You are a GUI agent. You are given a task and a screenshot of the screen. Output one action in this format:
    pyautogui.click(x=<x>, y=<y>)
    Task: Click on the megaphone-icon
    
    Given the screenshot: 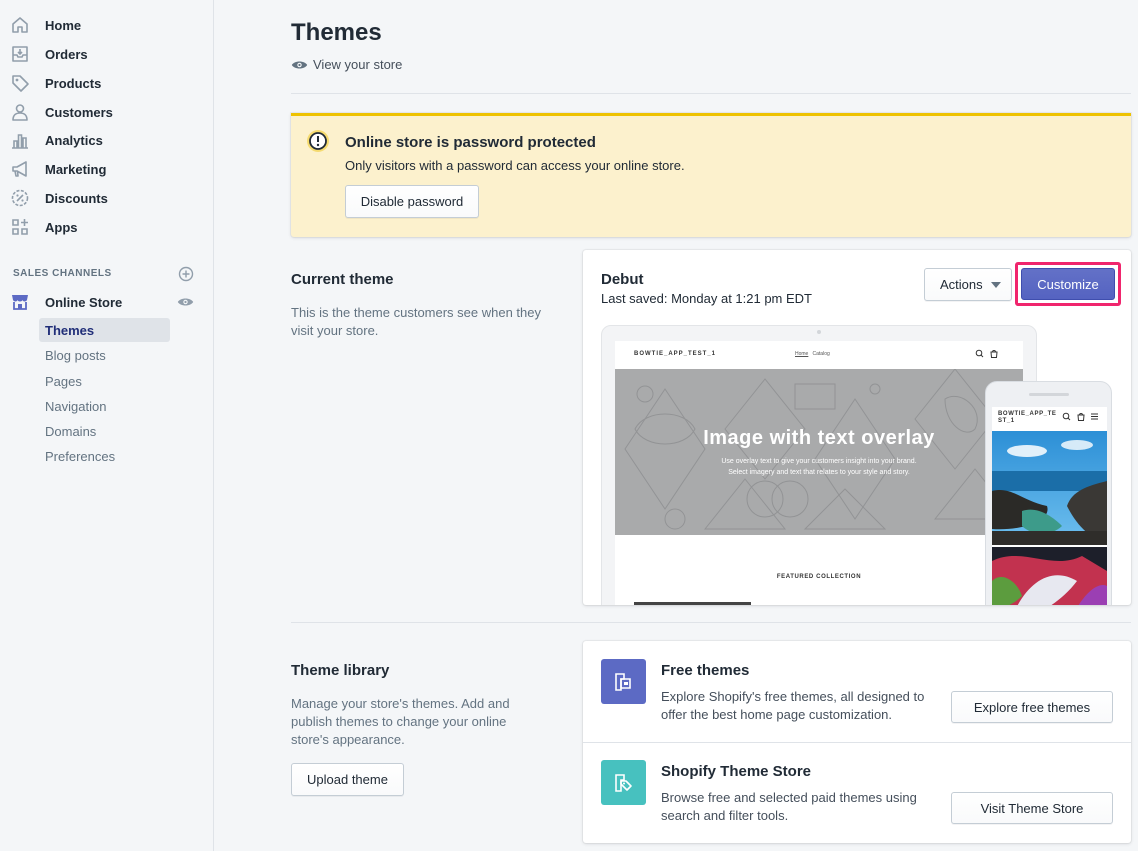 What is the action you would take?
    pyautogui.click(x=19, y=169)
    